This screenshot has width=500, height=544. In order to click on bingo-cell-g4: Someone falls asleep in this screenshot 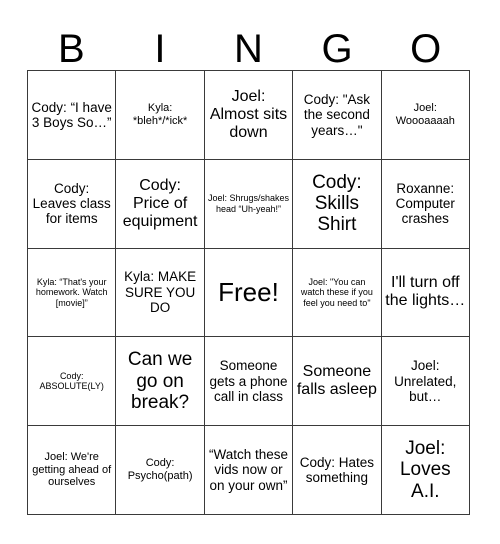, I will do `click(337, 382)`.